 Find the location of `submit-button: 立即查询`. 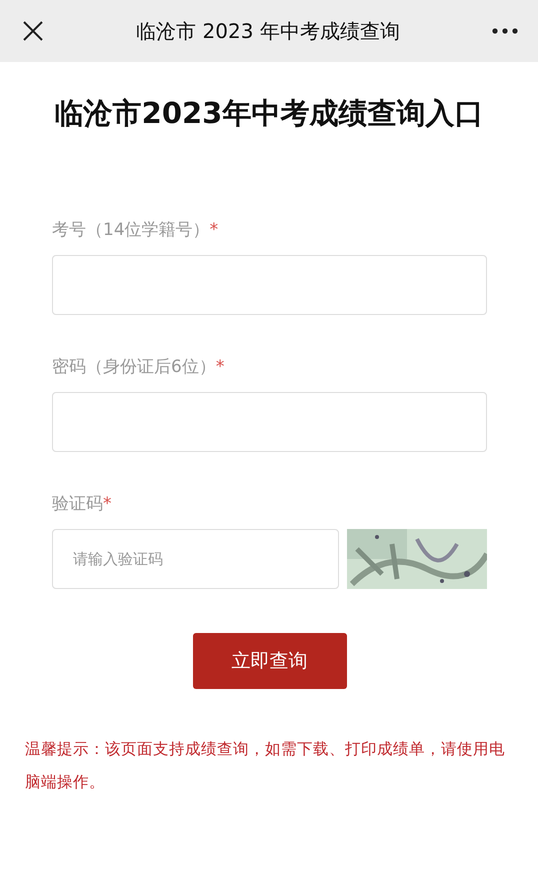

submit-button: 立即查询 is located at coordinates (269, 661).